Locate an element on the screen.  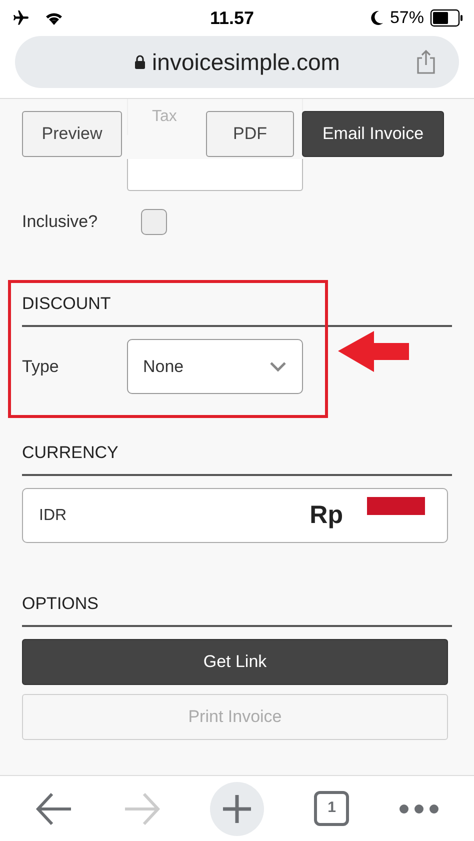
address-bar: invoicesimple.com is located at coordinates (237, 62).